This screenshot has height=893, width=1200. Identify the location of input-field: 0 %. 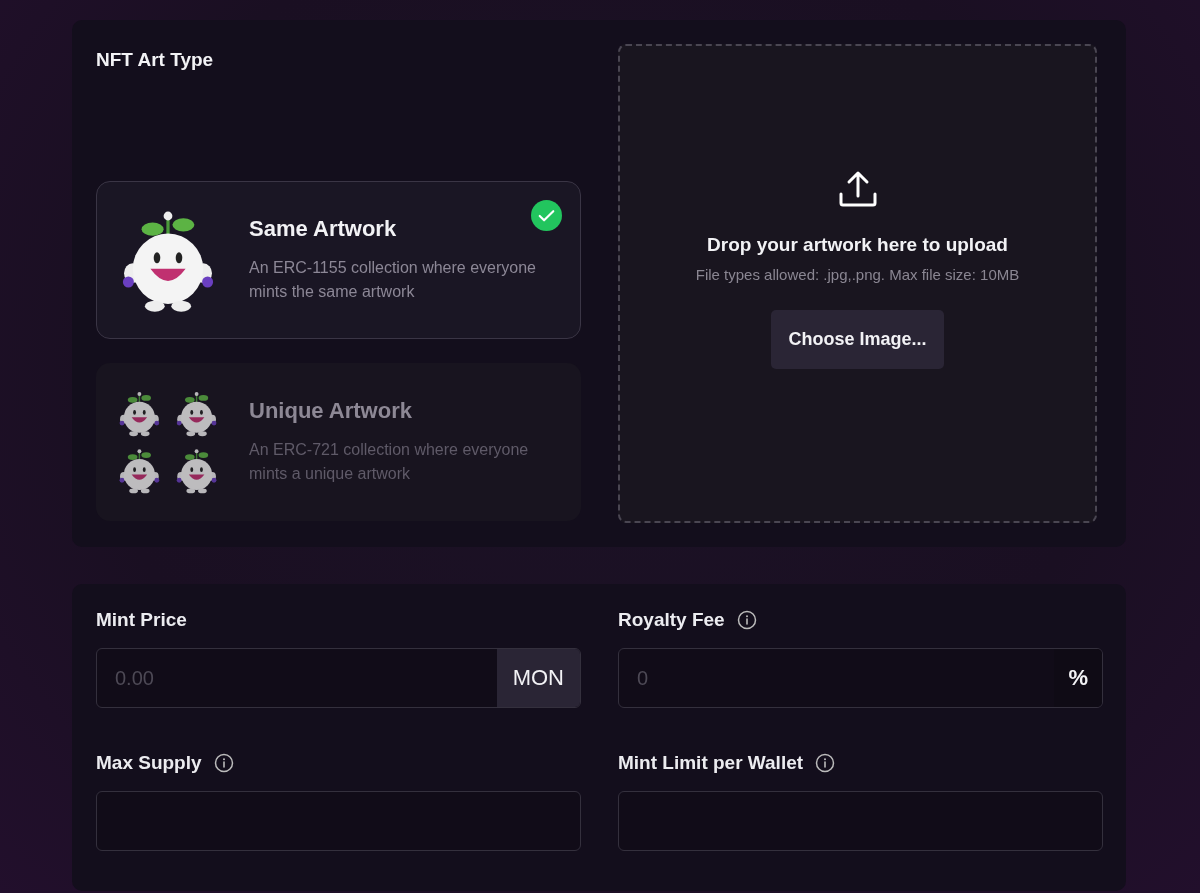
(860, 678).